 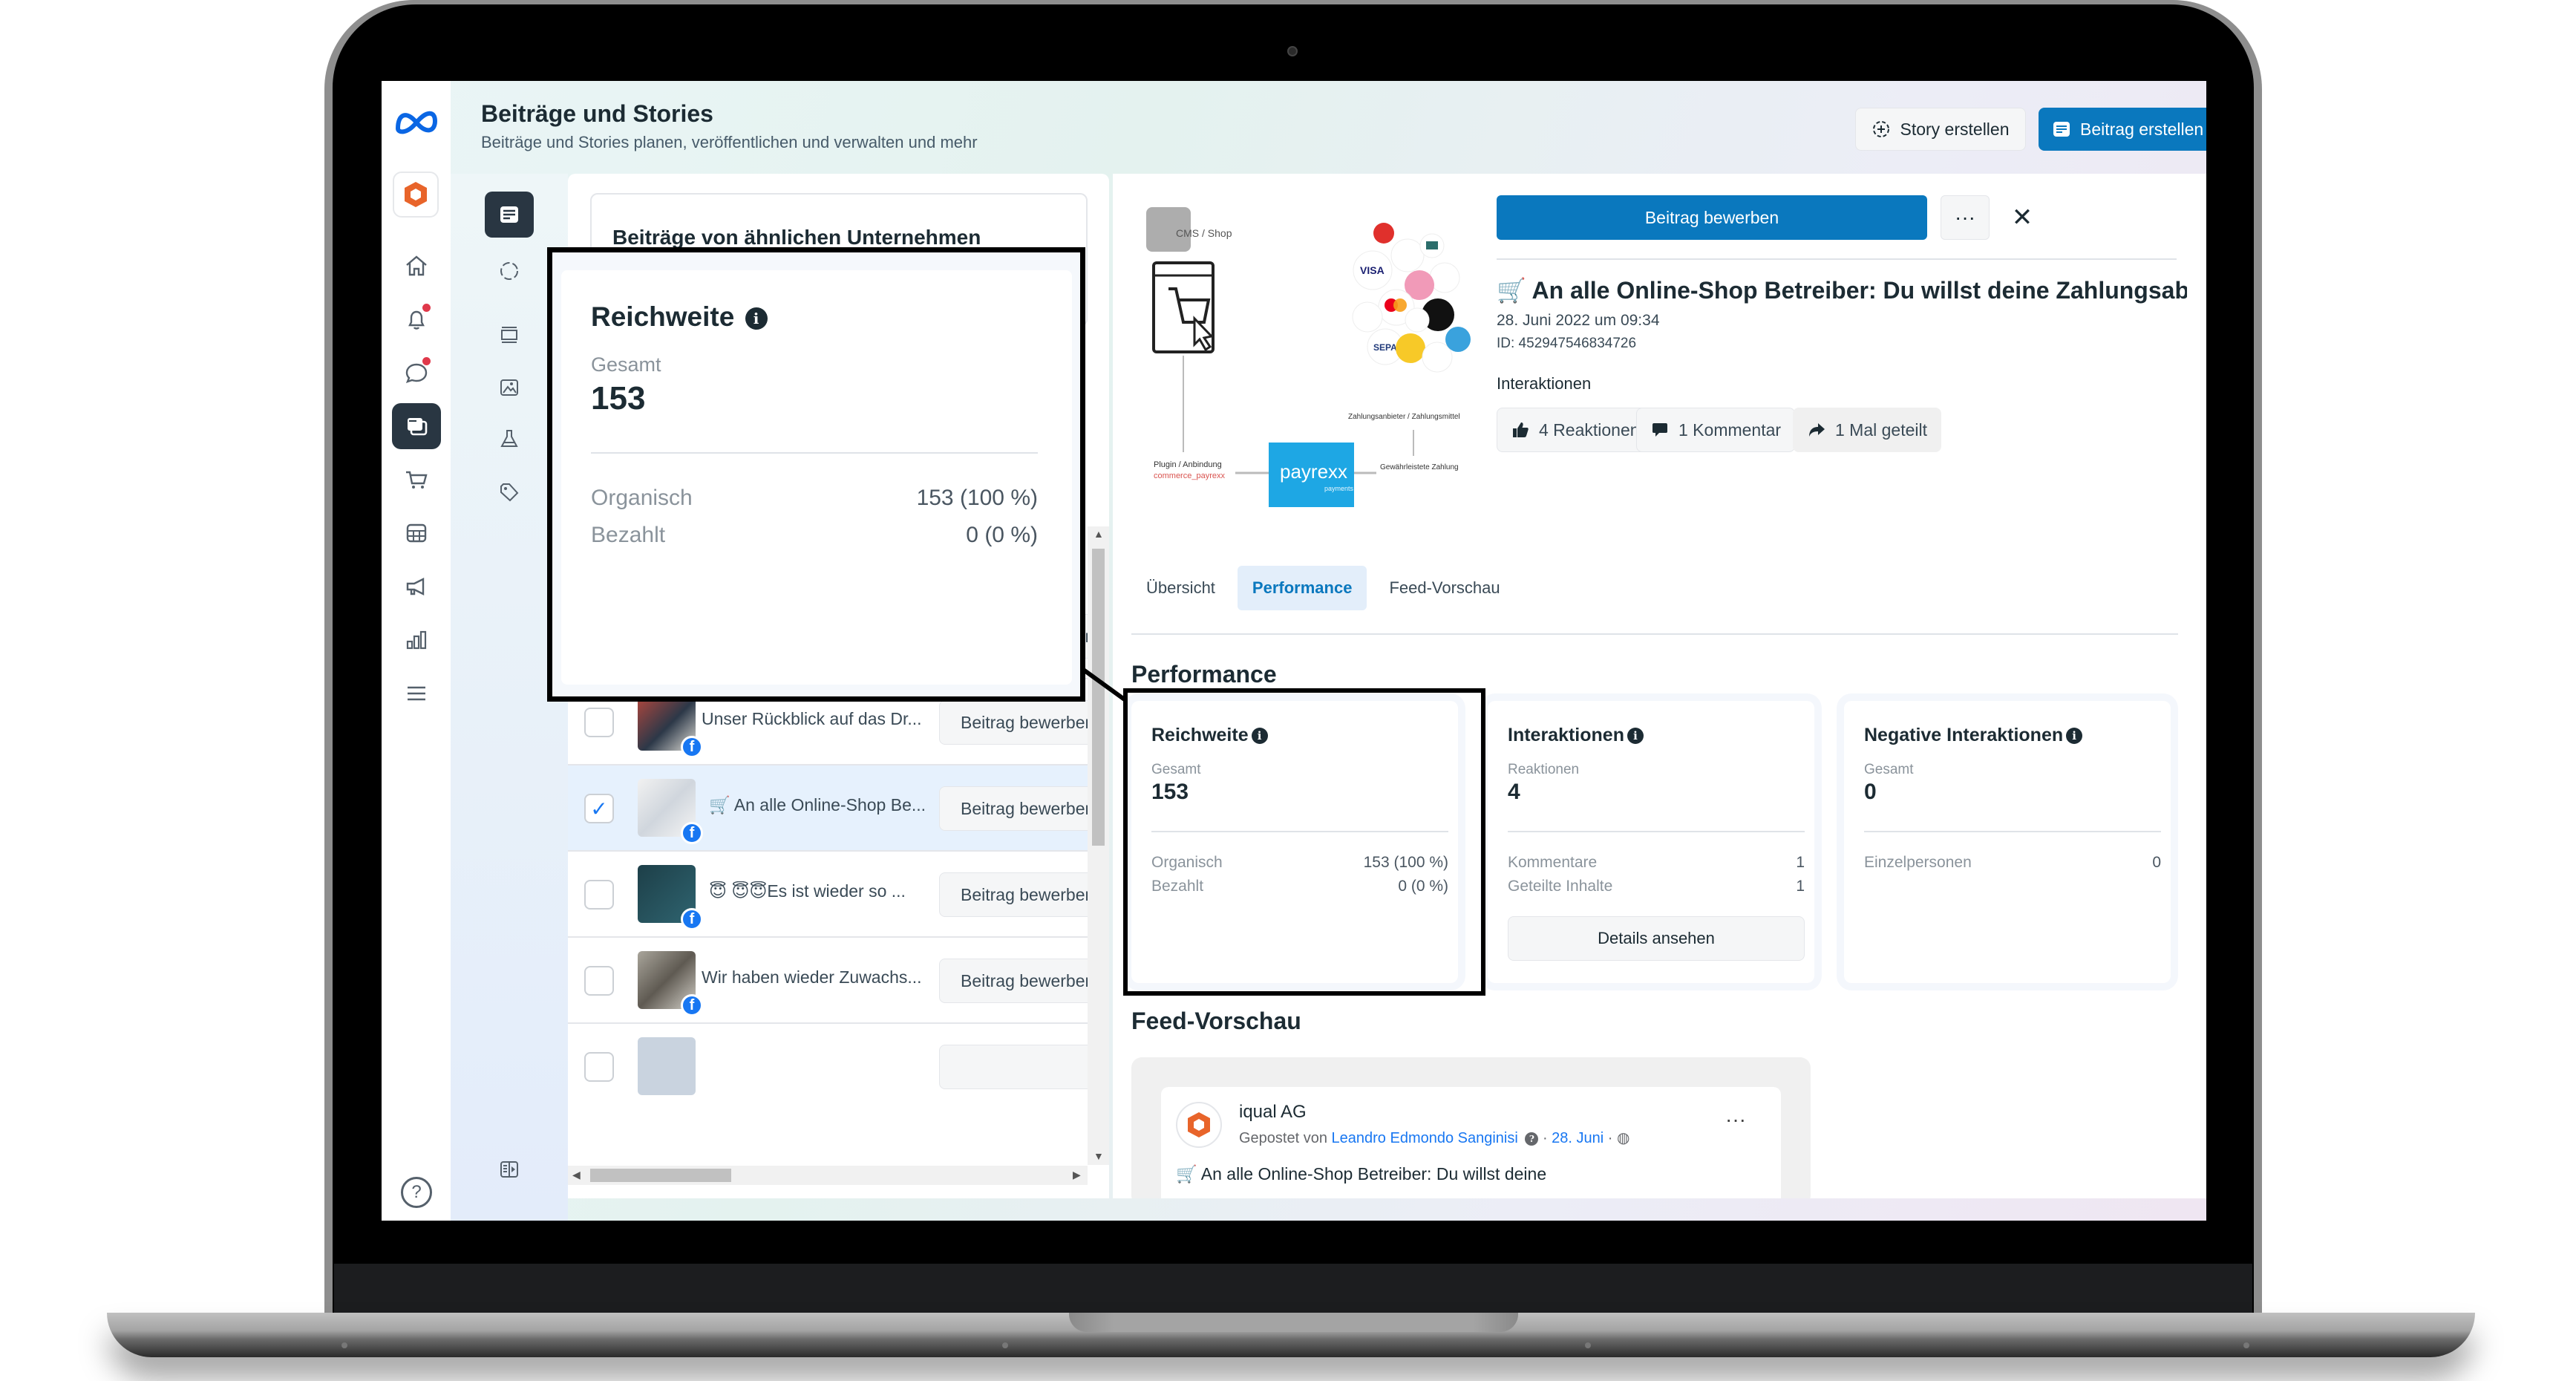 What do you see at coordinates (679, 317) in the screenshot?
I see `callout-title: Reichweite i` at bounding box center [679, 317].